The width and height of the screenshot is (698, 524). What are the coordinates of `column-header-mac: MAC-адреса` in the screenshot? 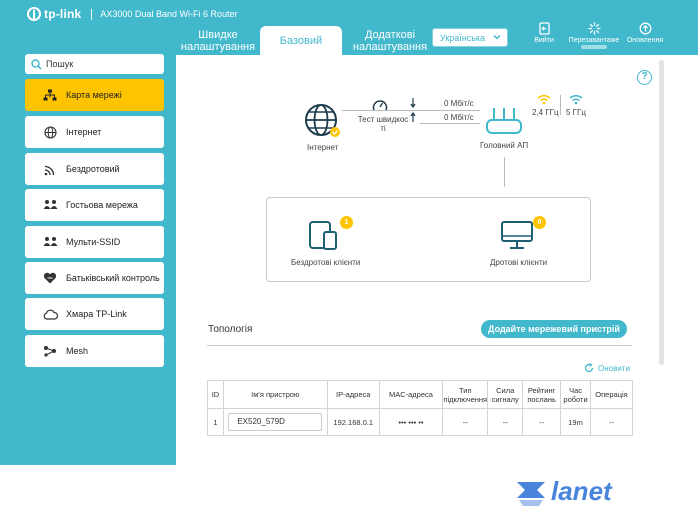 It's located at (411, 394).